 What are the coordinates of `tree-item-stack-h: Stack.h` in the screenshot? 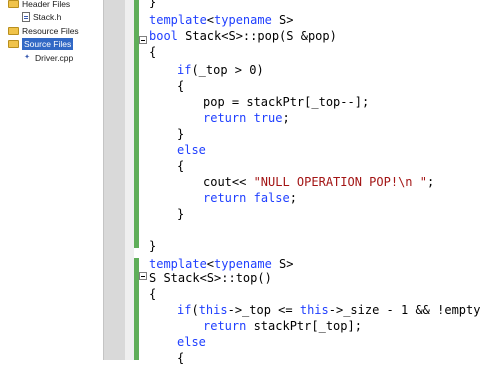 It's located at (41, 17).